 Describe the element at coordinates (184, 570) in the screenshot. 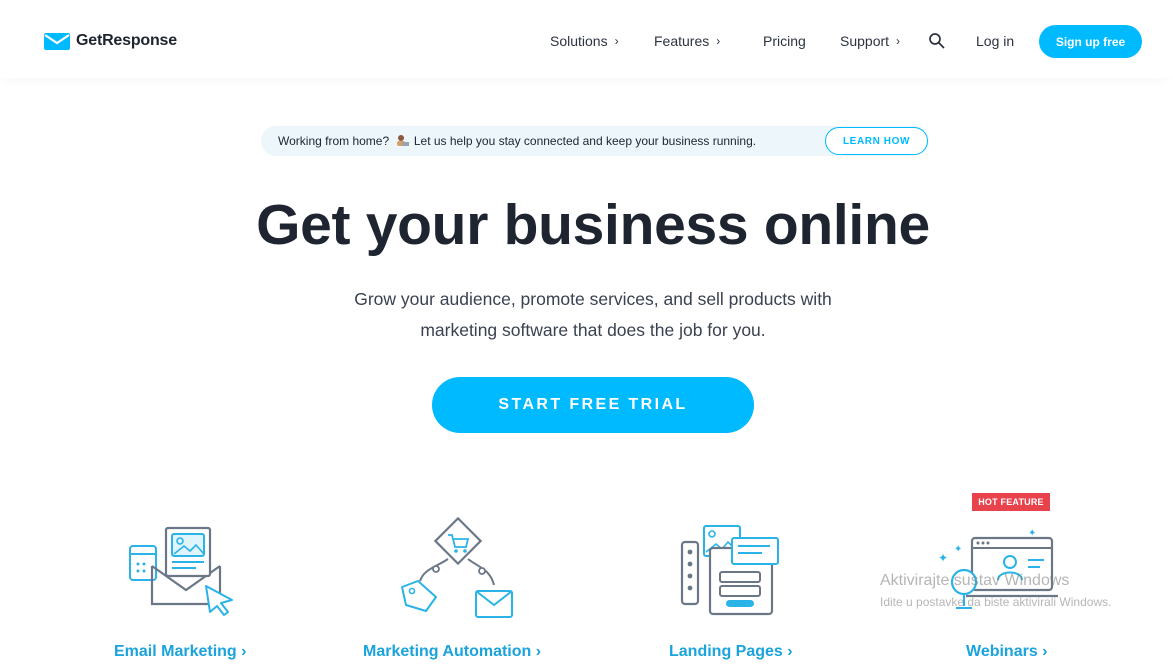

I see `email-marketing-icon` at that location.